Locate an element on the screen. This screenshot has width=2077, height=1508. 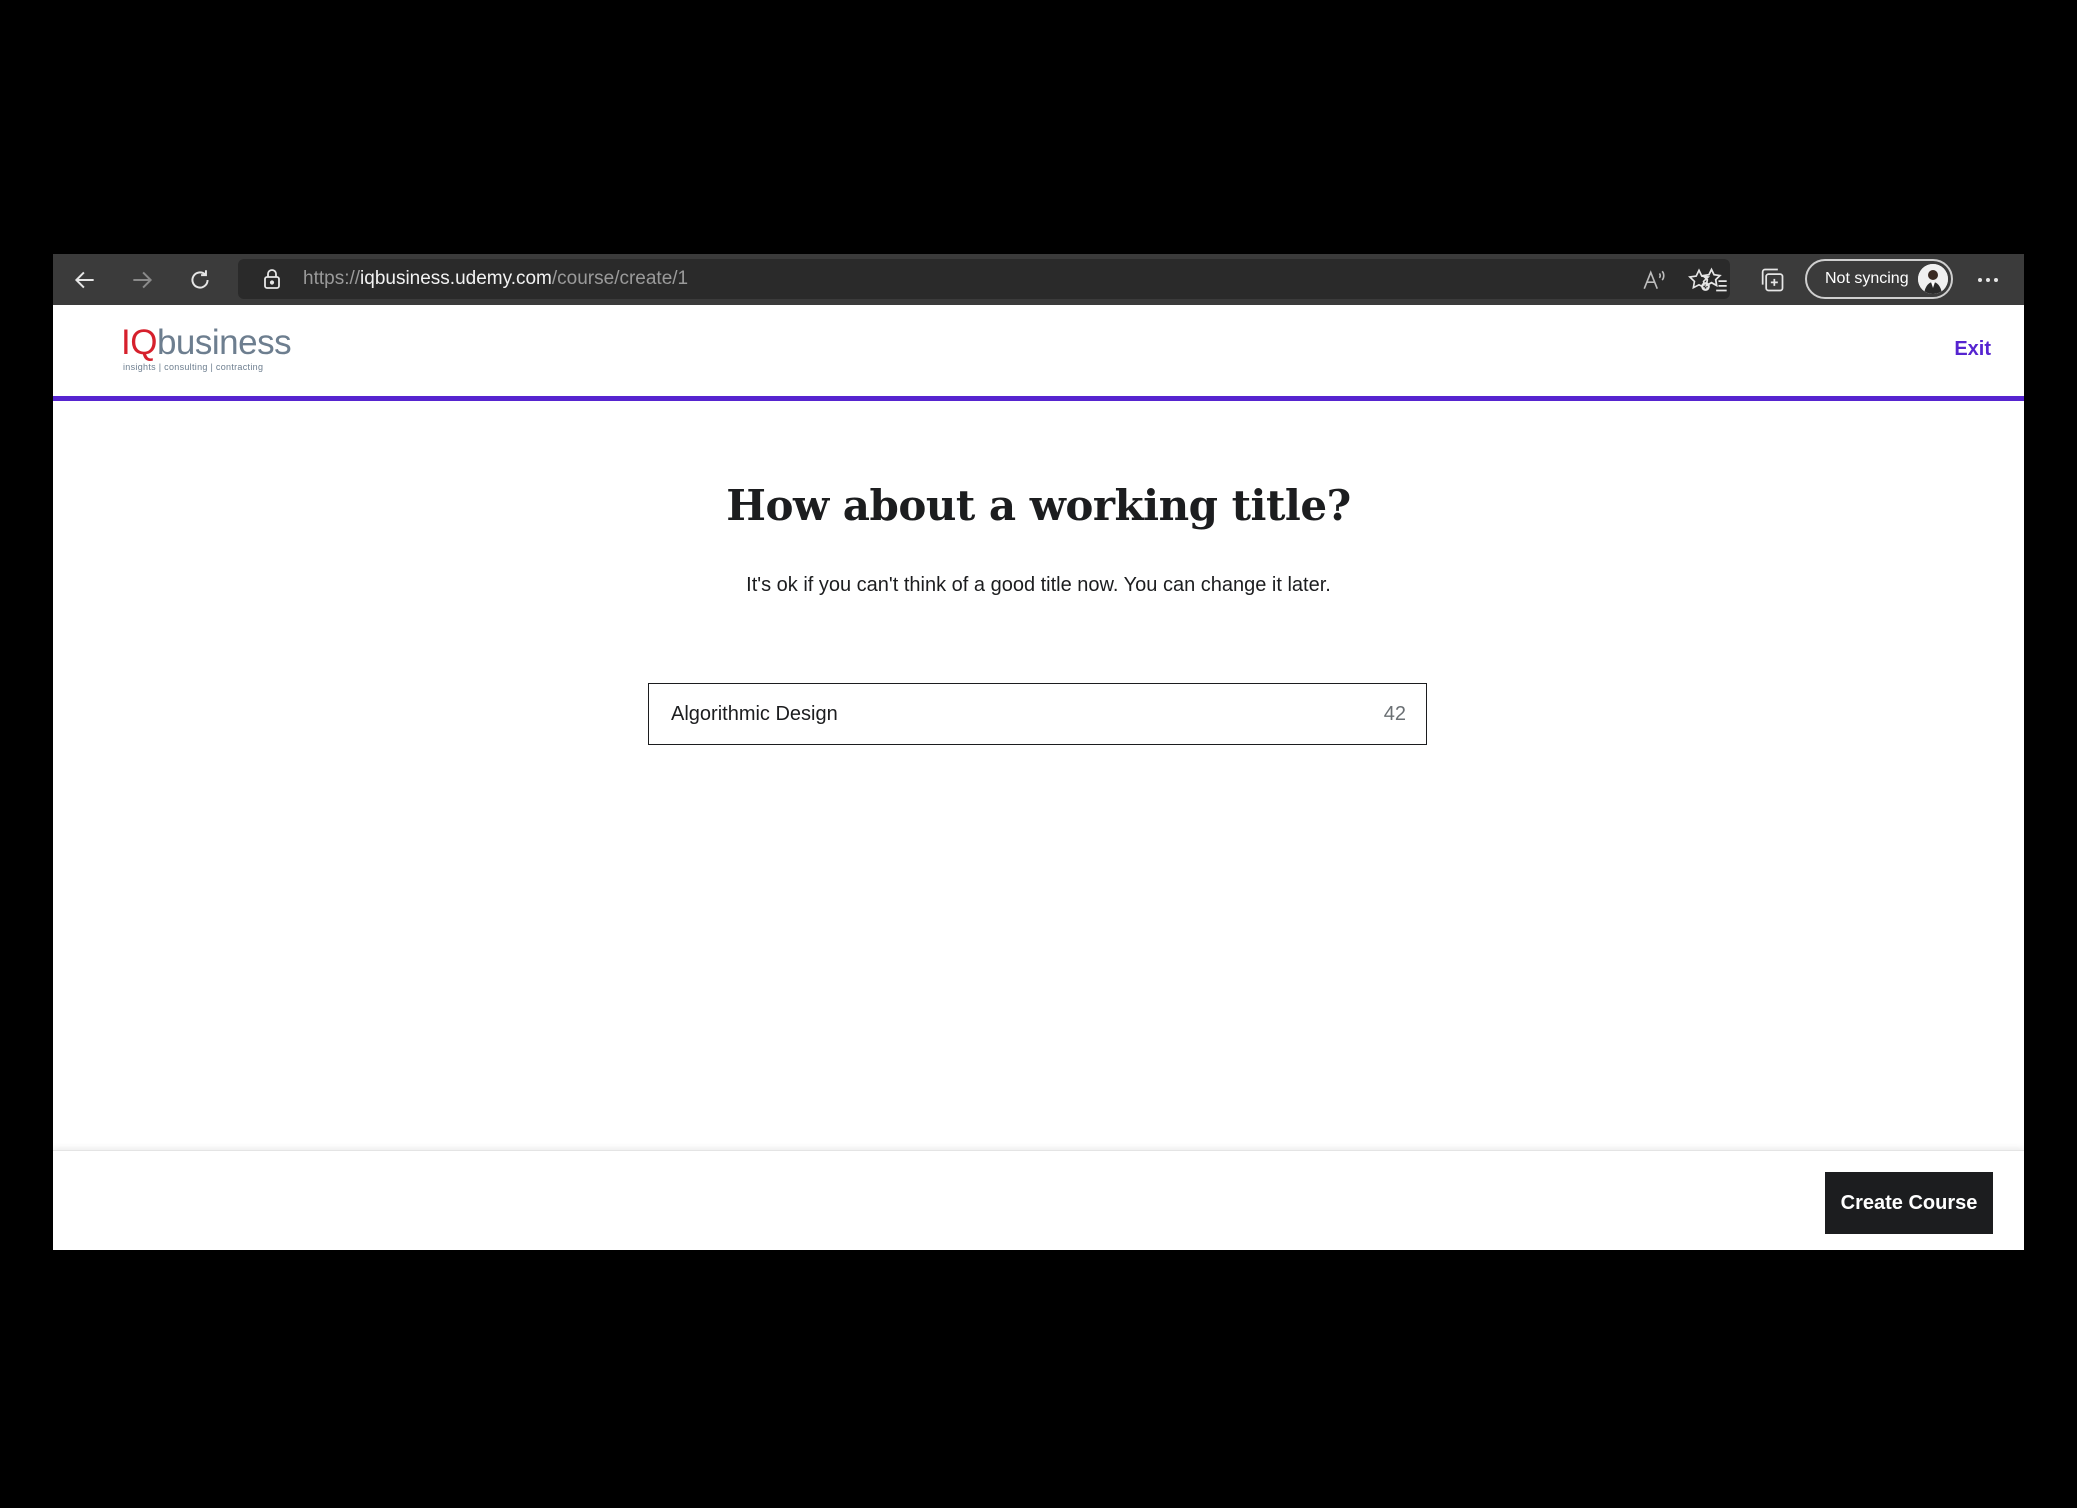
profile-button: Not syncing is located at coordinates (1879, 279).